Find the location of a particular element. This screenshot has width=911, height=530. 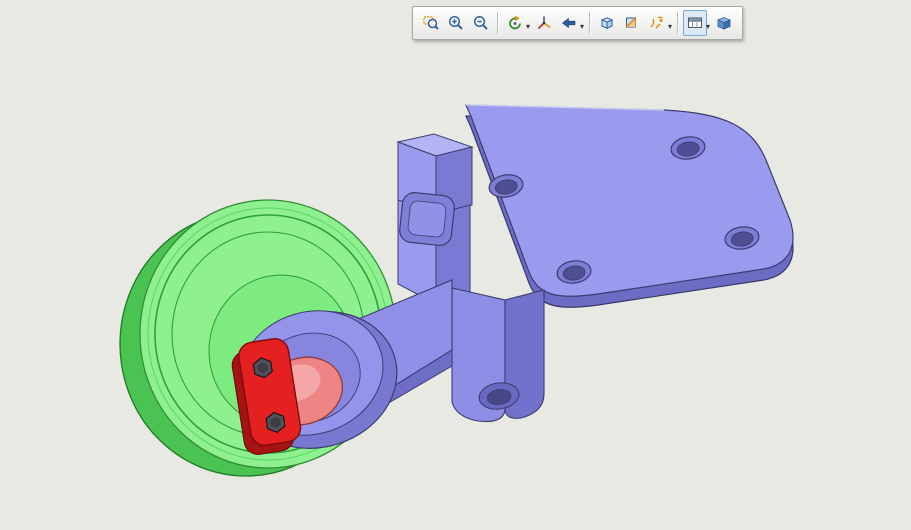

zoom-to-area-button is located at coordinates (431, 23).